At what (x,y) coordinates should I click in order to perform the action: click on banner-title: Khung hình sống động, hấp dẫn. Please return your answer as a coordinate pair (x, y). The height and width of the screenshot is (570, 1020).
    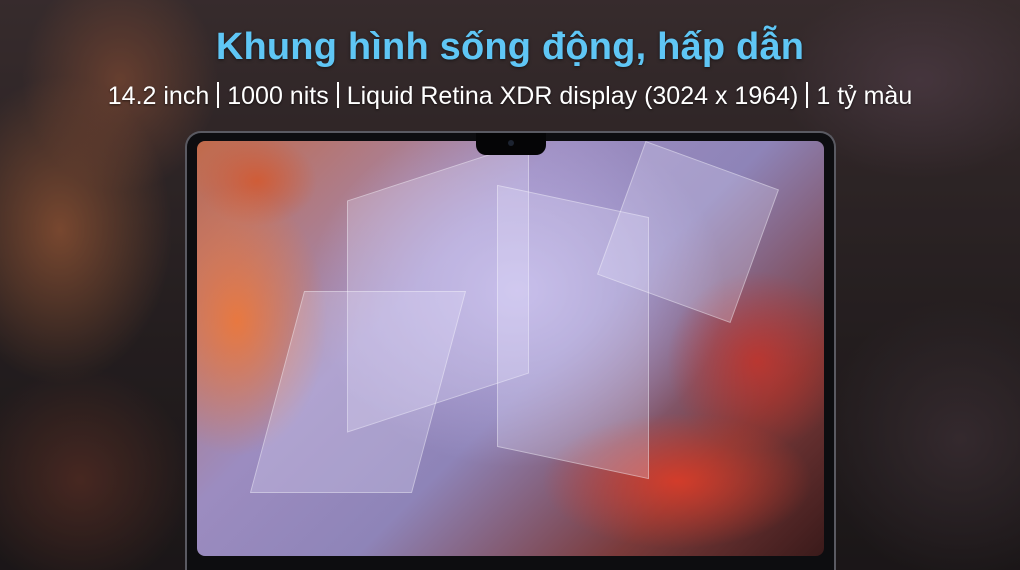
    Looking at the image, I should click on (510, 47).